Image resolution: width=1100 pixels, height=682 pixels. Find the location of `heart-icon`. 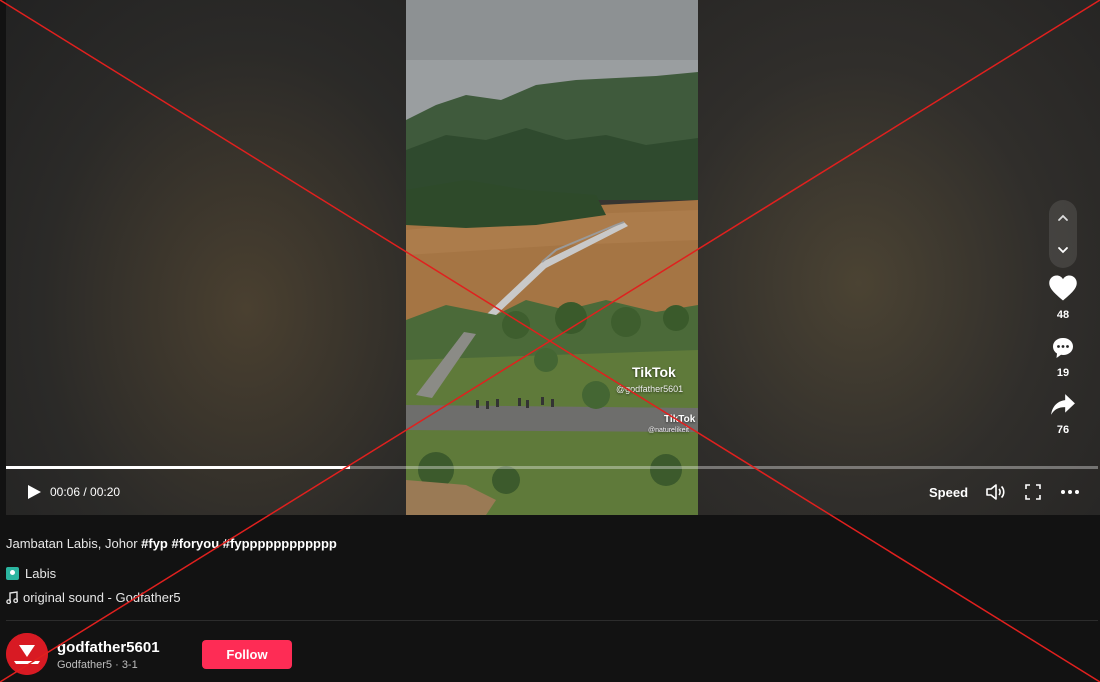

heart-icon is located at coordinates (1063, 288).